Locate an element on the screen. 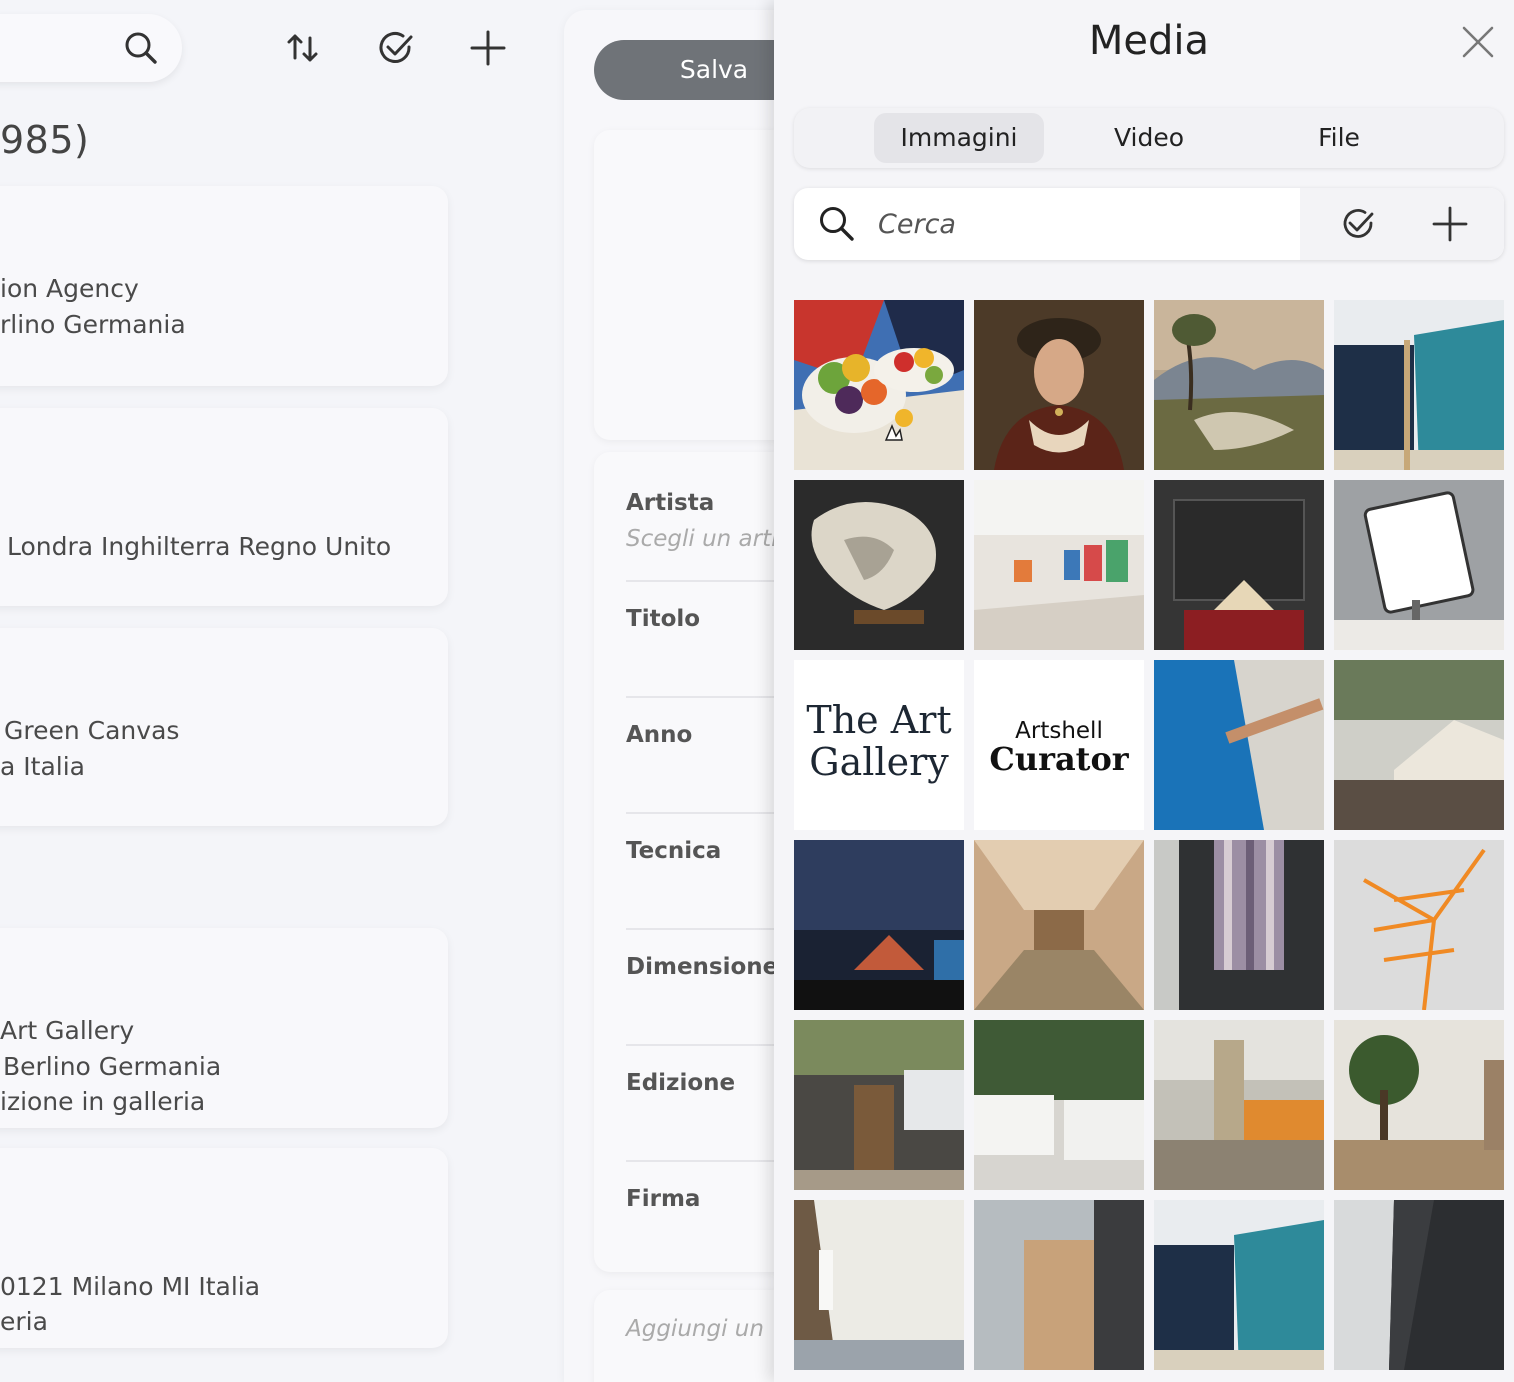 The height and width of the screenshot is (1382, 1514). tarp-panel-image is located at coordinates (1059, 1285).